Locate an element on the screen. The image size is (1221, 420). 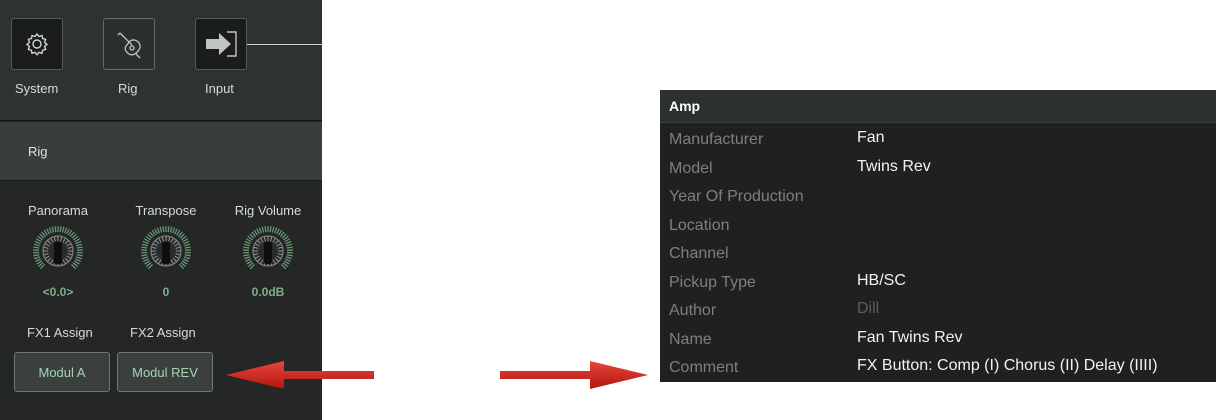
fx2-assign-button: Modul REV is located at coordinates (165, 372).